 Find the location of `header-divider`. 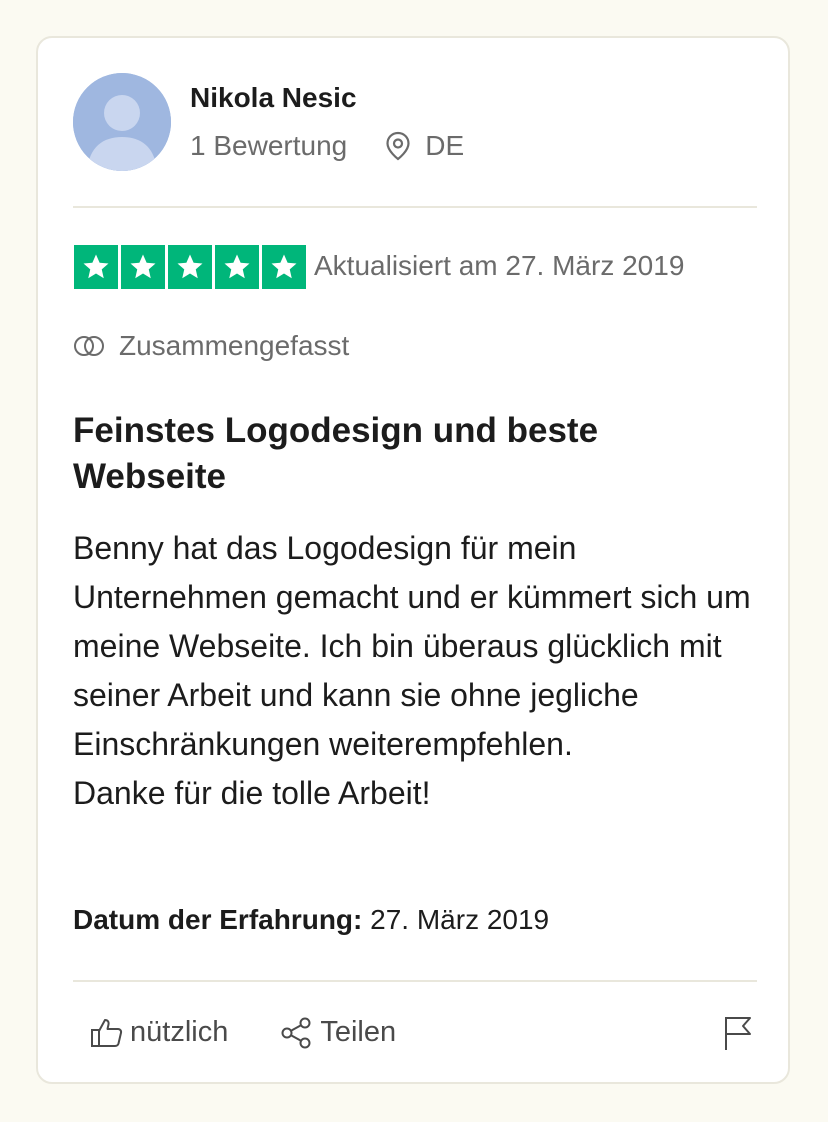

header-divider is located at coordinates (415, 207).